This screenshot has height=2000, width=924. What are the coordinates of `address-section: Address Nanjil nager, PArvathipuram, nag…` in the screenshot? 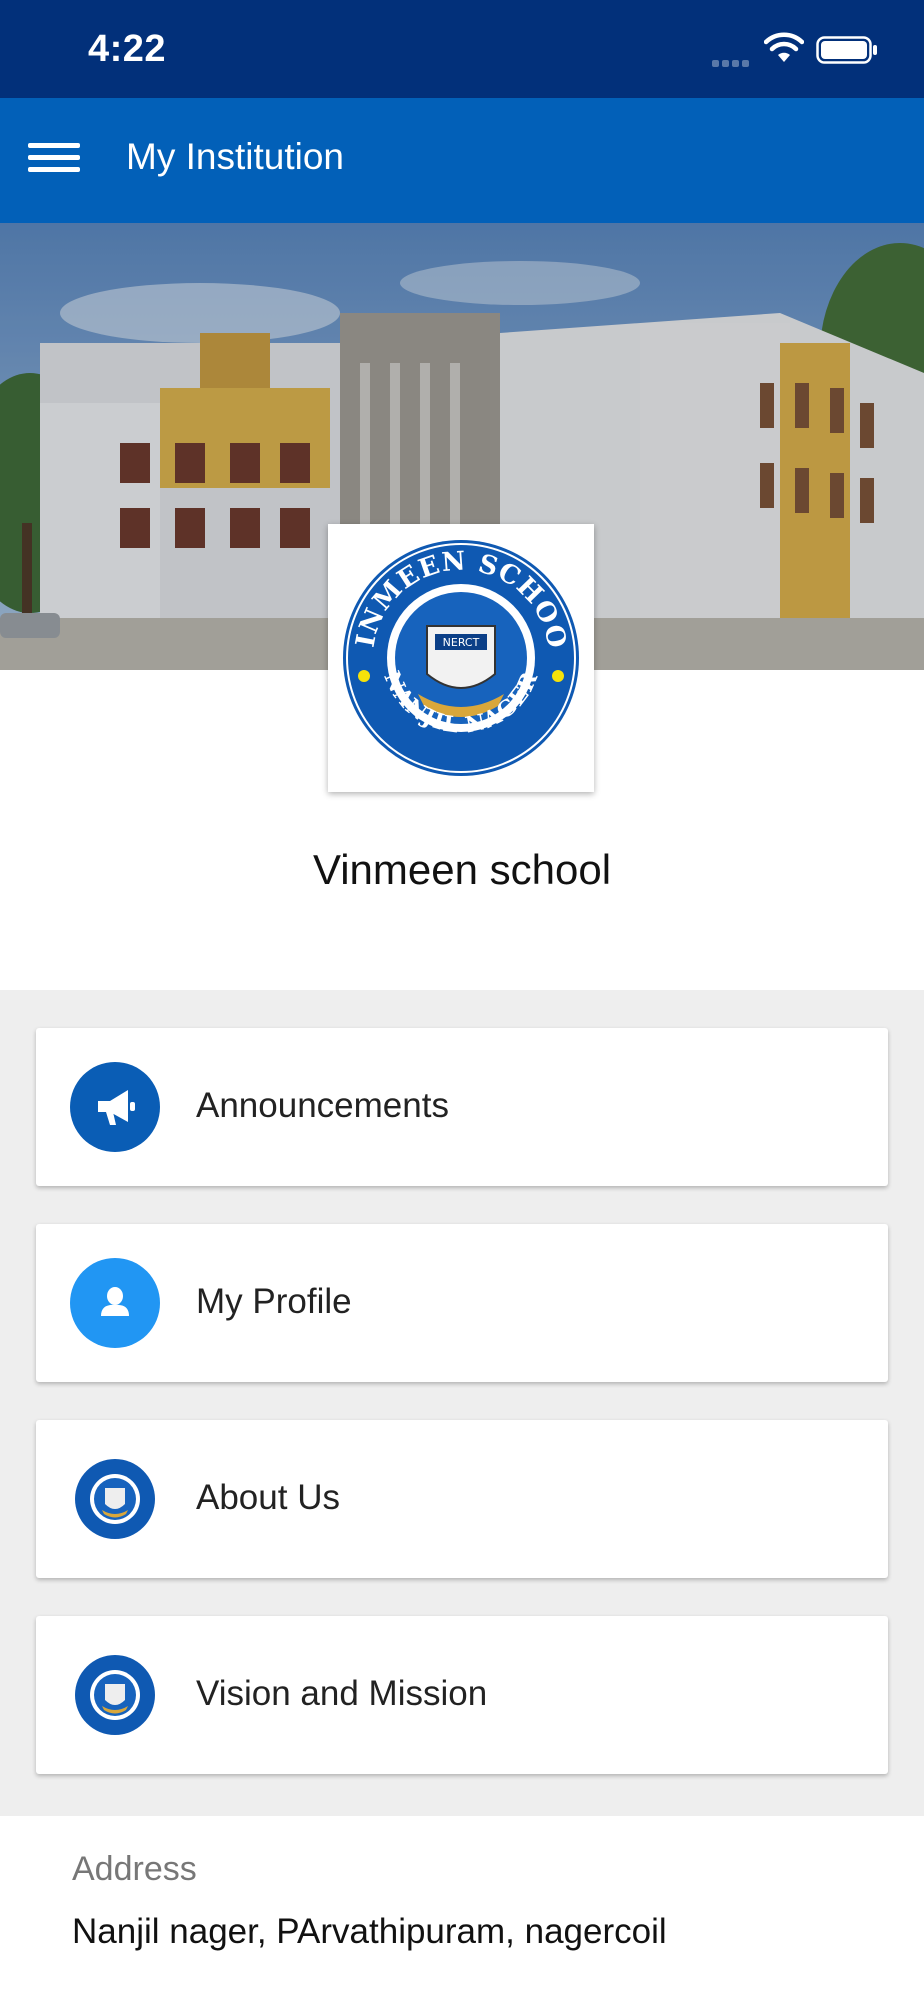 It's located at (462, 1908).